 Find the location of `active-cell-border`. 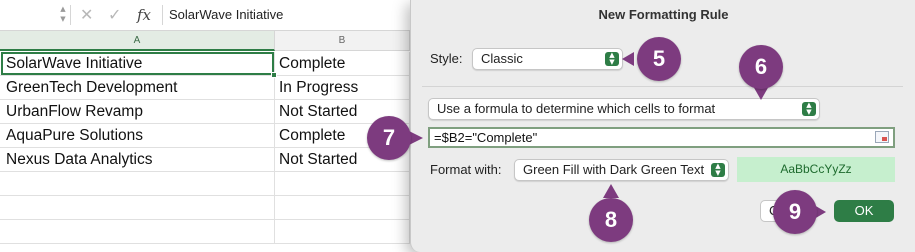

active-cell-border is located at coordinates (137, 63).